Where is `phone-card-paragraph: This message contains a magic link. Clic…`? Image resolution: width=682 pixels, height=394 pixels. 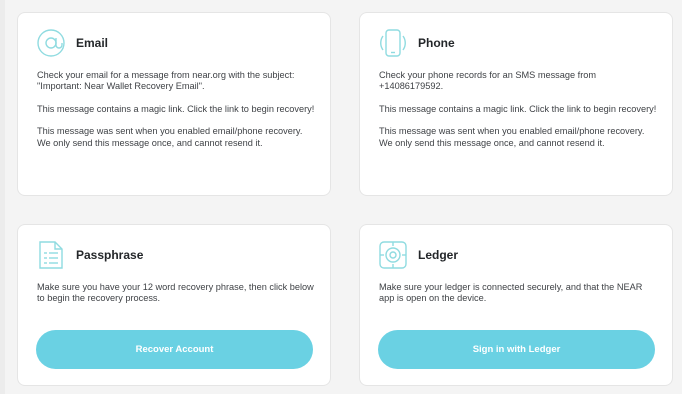
phone-card-paragraph: This message contains a magic link. Clic… is located at coordinates (518, 108).